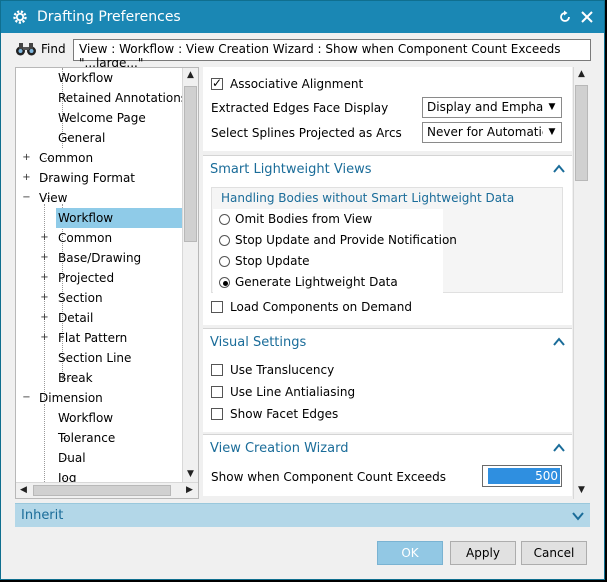  What do you see at coordinates (578, 516) in the screenshot?
I see `chevron-down-icon` at bounding box center [578, 516].